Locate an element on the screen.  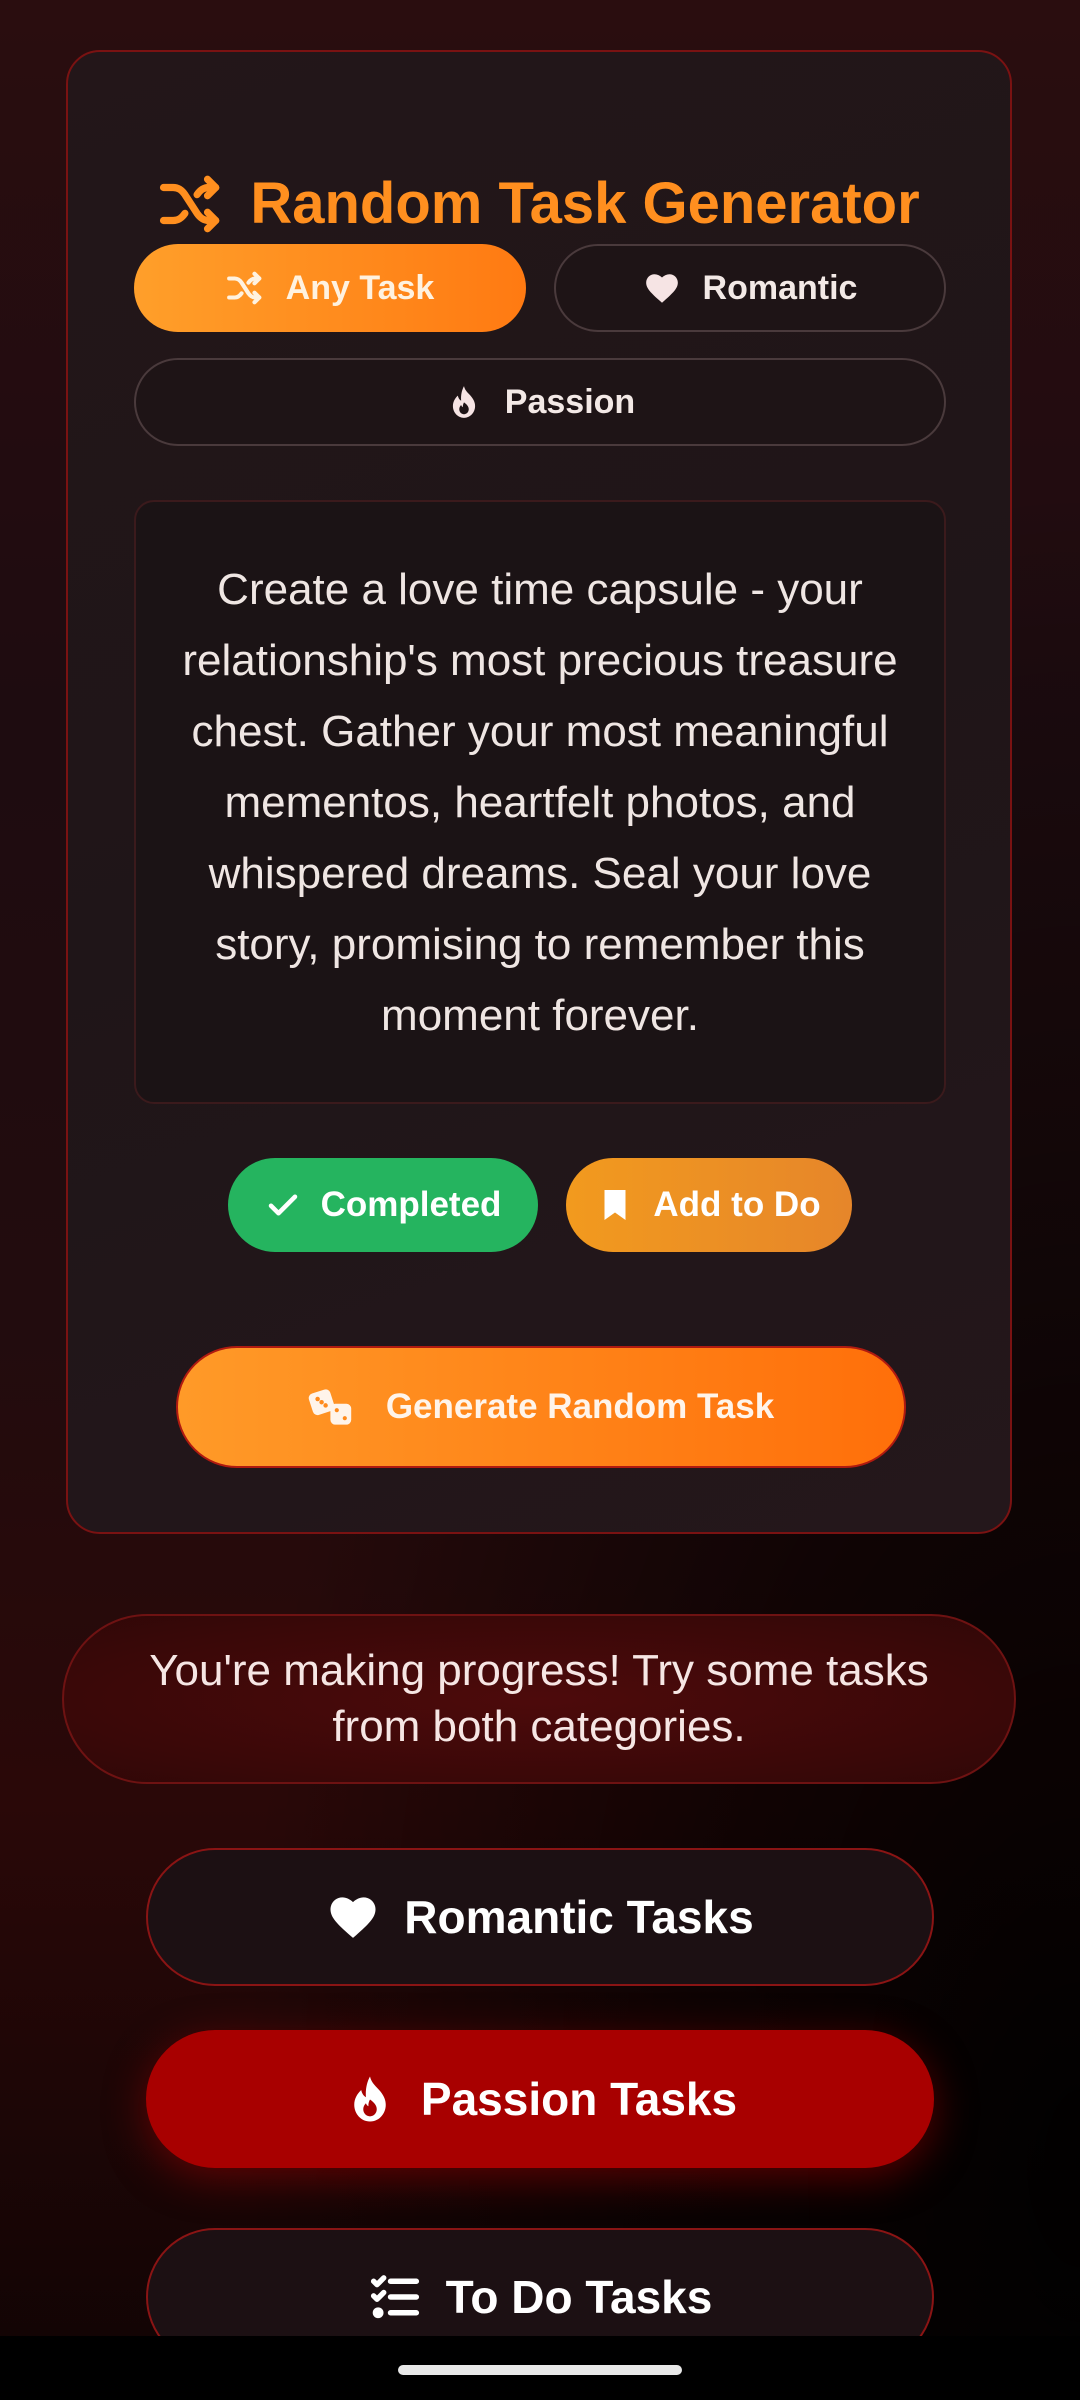
bookmark-icon is located at coordinates (615, 1205).